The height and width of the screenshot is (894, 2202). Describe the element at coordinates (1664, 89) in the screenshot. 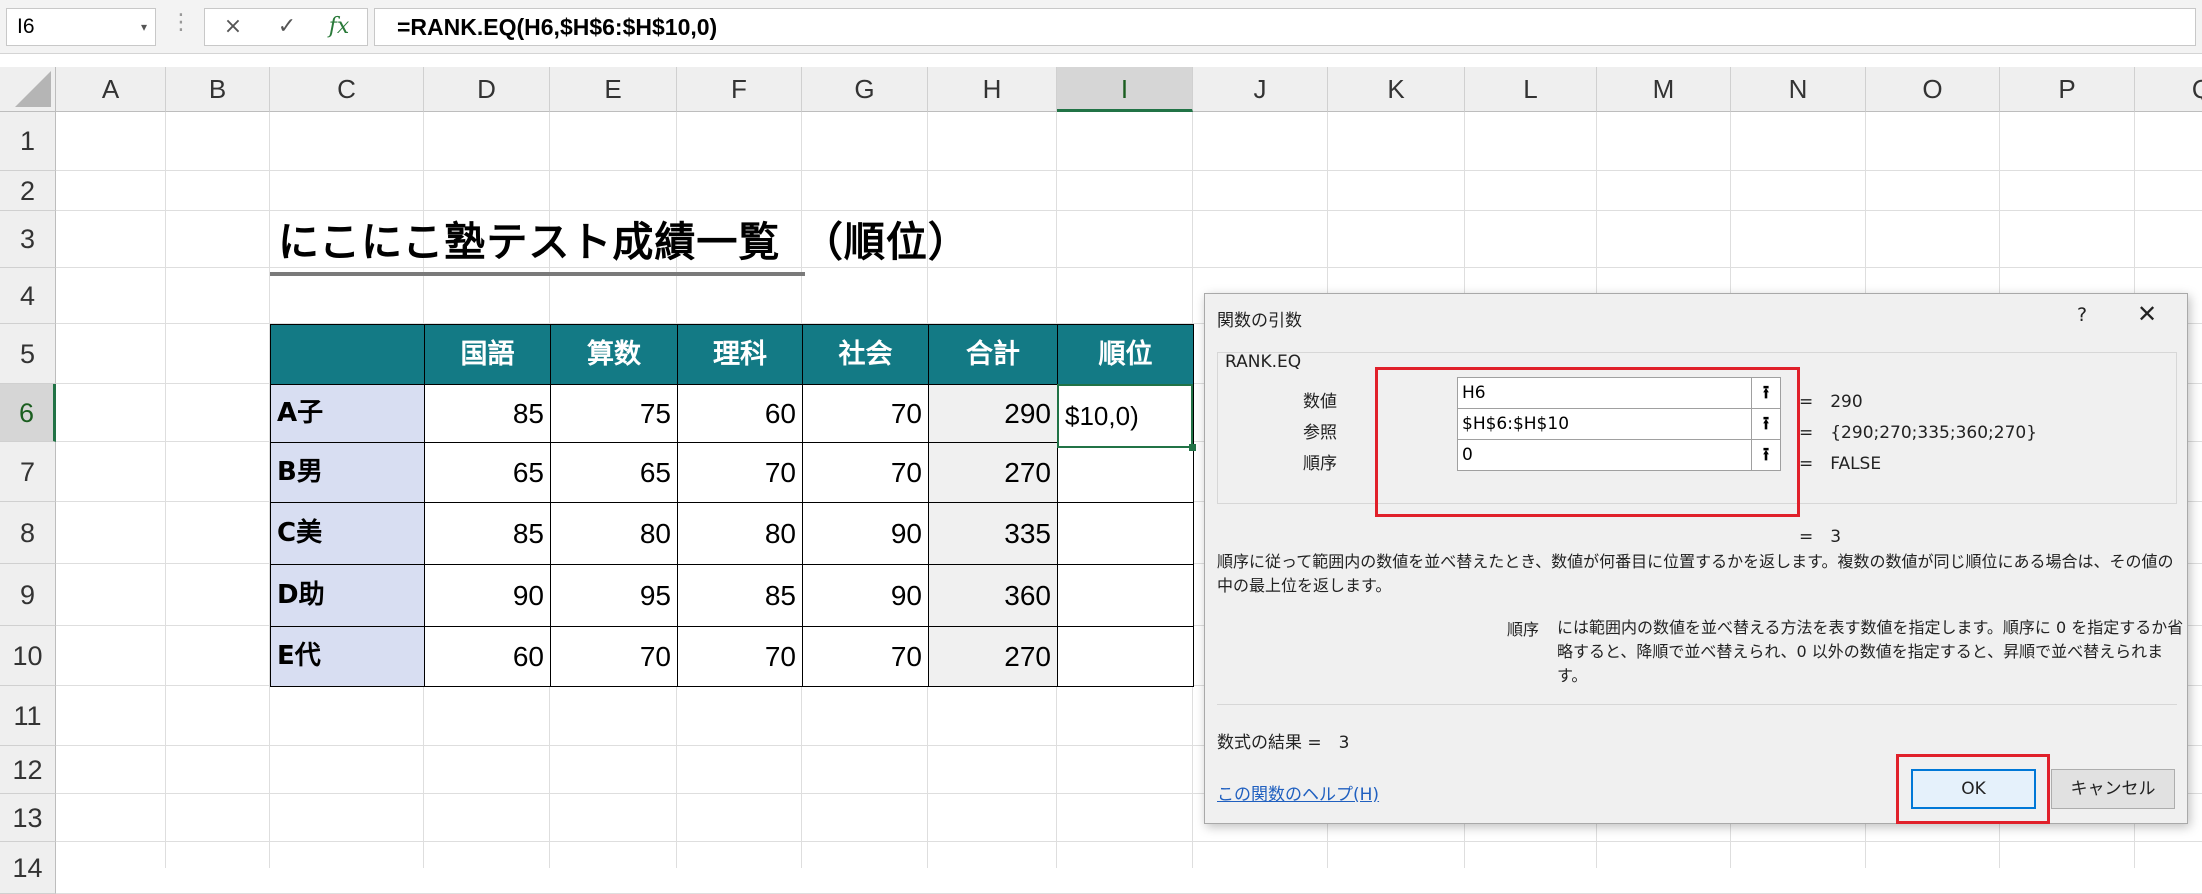

I see `column-header-m: M` at that location.